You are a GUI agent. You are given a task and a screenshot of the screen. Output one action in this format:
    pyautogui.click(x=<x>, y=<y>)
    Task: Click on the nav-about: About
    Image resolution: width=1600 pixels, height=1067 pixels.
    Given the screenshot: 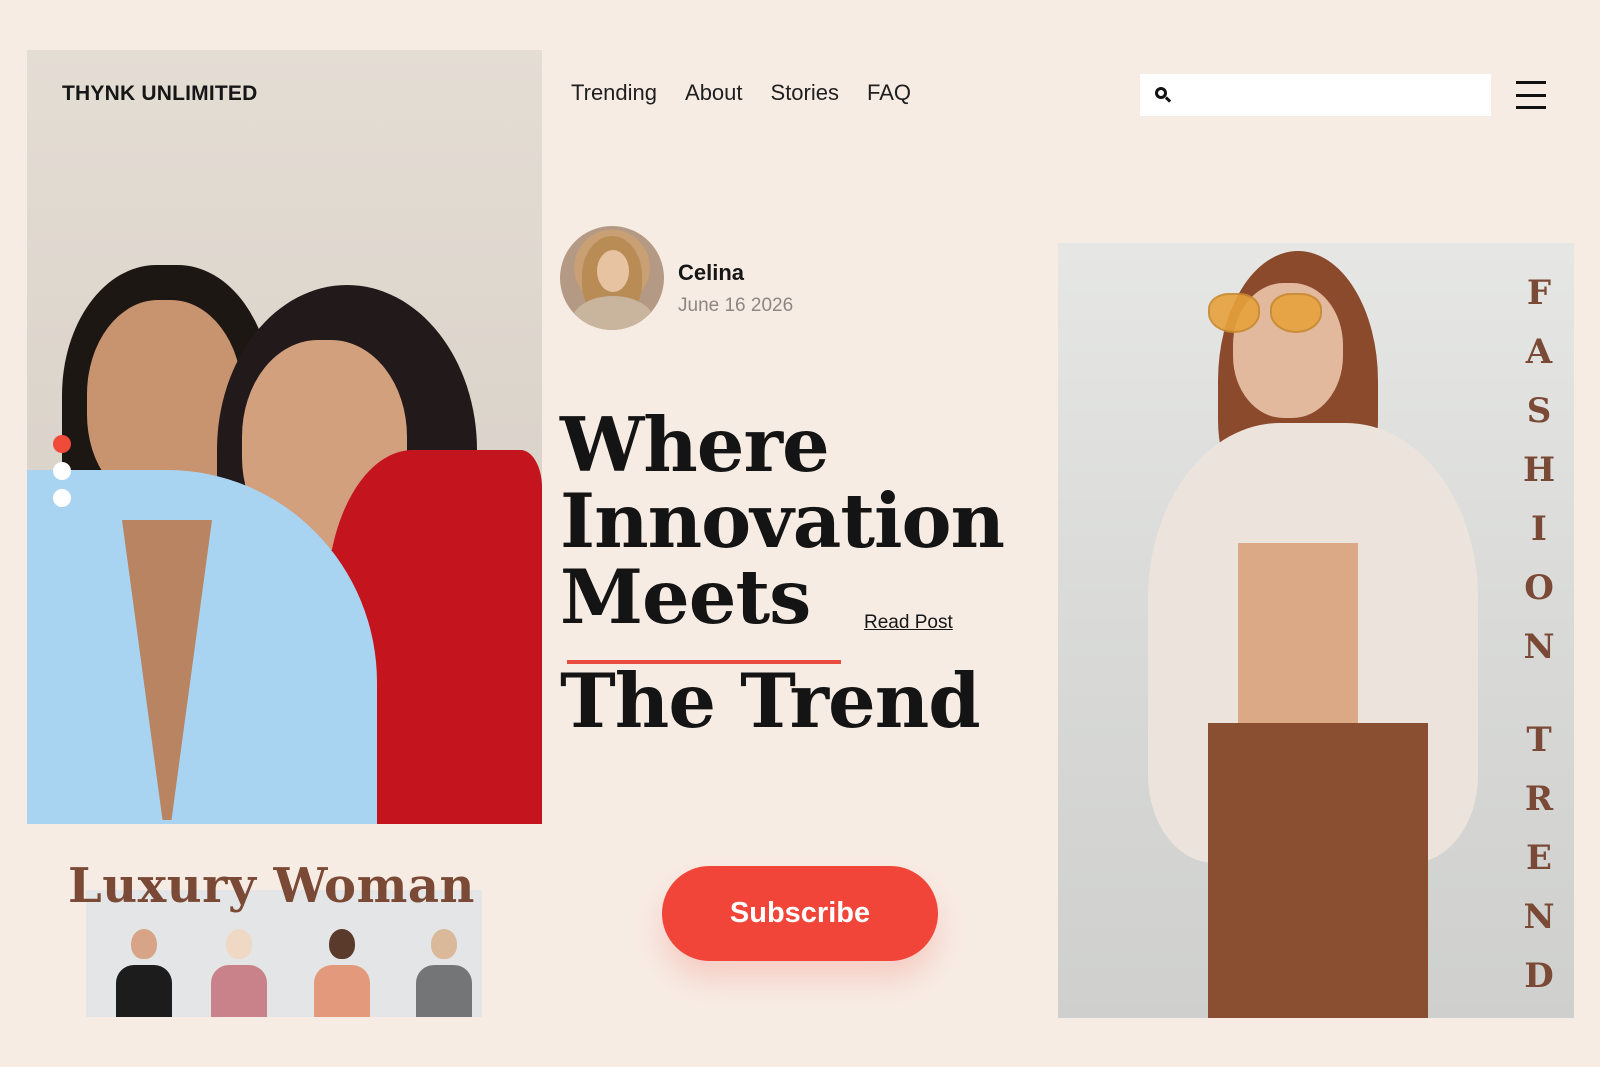 What is the action you would take?
    pyautogui.click(x=714, y=93)
    